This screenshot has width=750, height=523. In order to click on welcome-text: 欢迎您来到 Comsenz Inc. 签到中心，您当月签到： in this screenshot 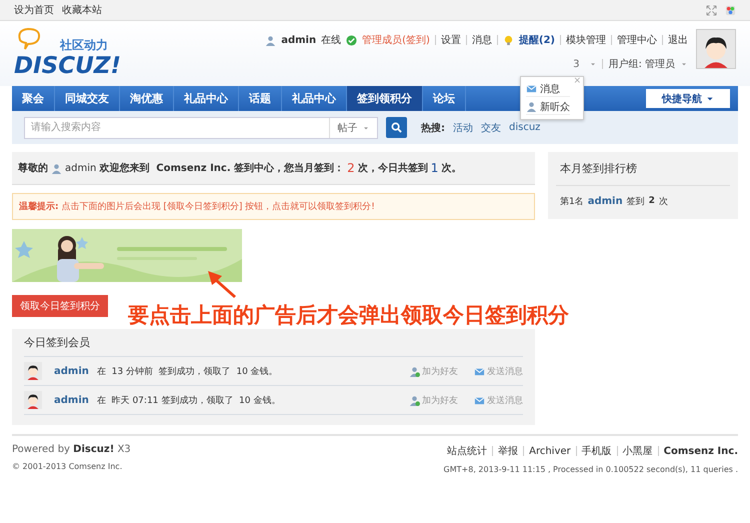, I will do `click(221, 168)`.